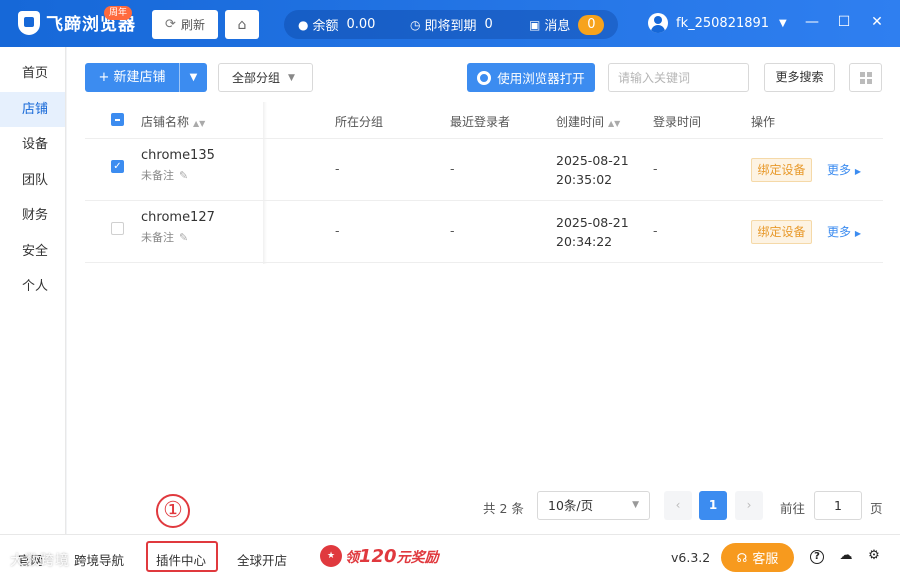 Image resolution: width=900 pixels, height=578 pixels. Describe the element at coordinates (185, 24) in the screenshot. I see `refresh-button: ⟳ 刷新` at that location.